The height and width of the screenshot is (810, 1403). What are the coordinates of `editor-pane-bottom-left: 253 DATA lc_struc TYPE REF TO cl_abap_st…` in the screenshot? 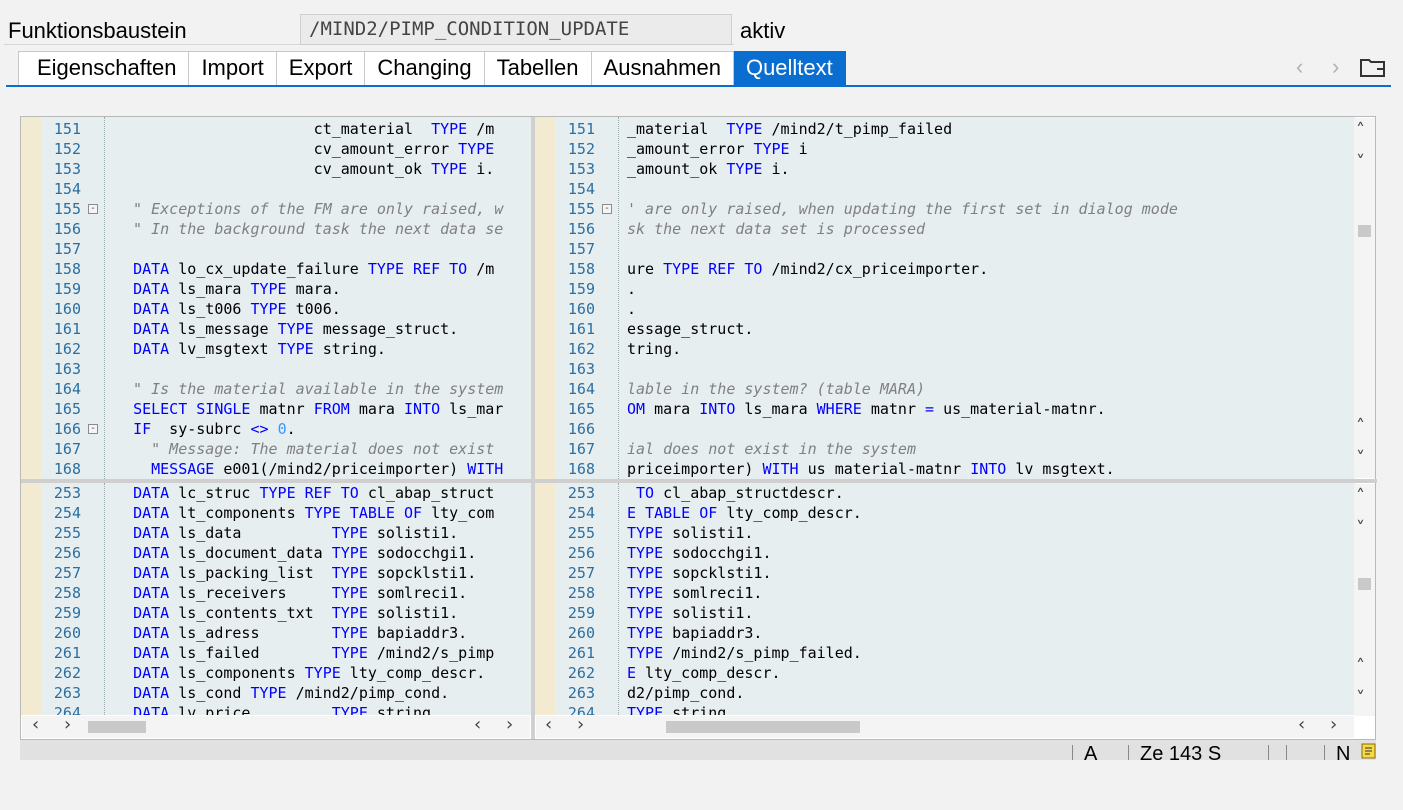 It's located at (276, 599).